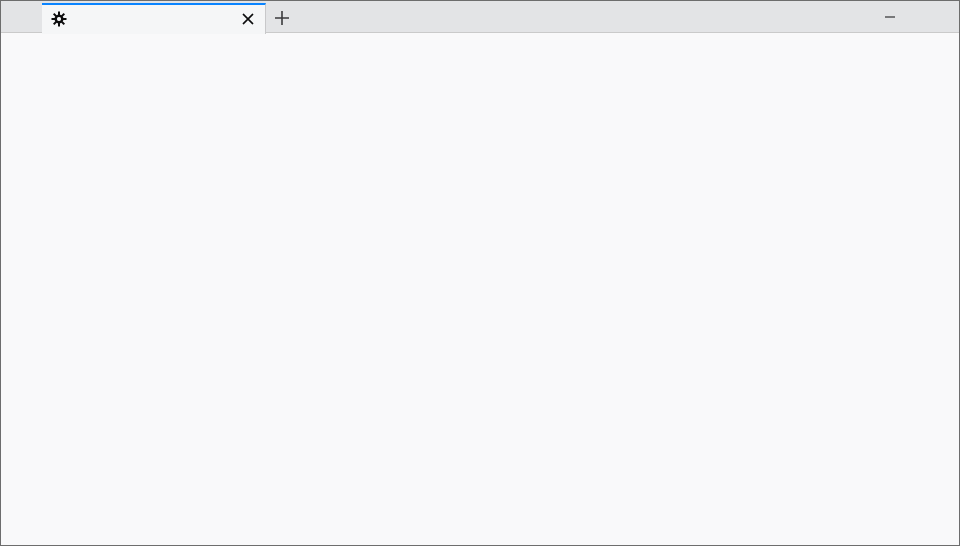 Image resolution: width=960 pixels, height=546 pixels. Describe the element at coordinates (282, 18) in the screenshot. I see `new-tab-button` at that location.